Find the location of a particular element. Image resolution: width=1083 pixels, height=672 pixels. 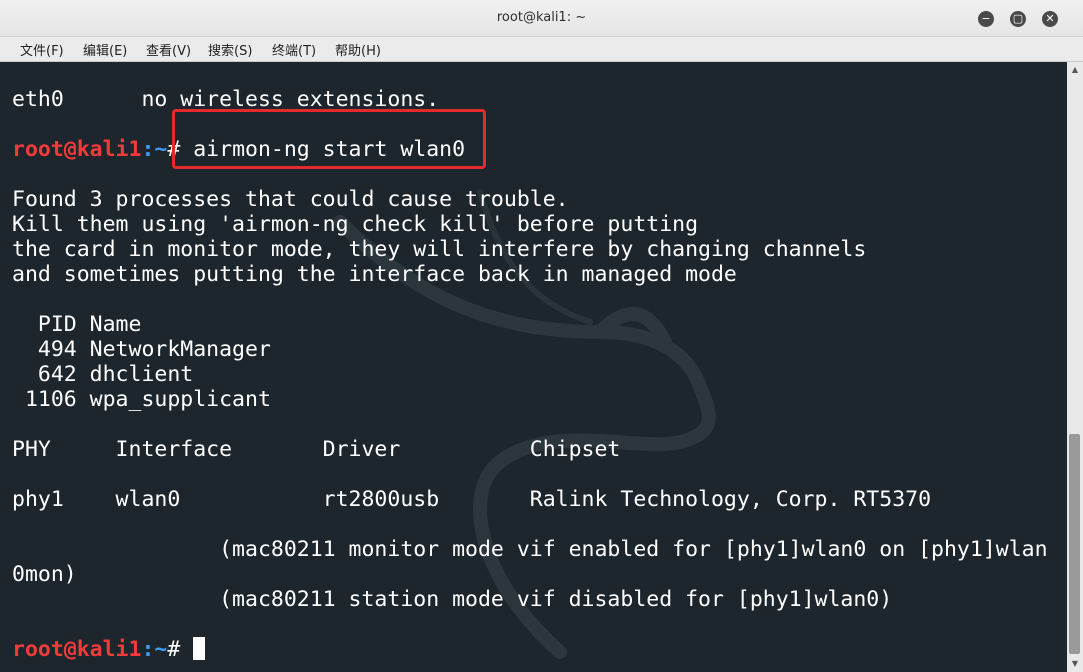

window-title: root@kali1: ~ is located at coordinates (541, 17).